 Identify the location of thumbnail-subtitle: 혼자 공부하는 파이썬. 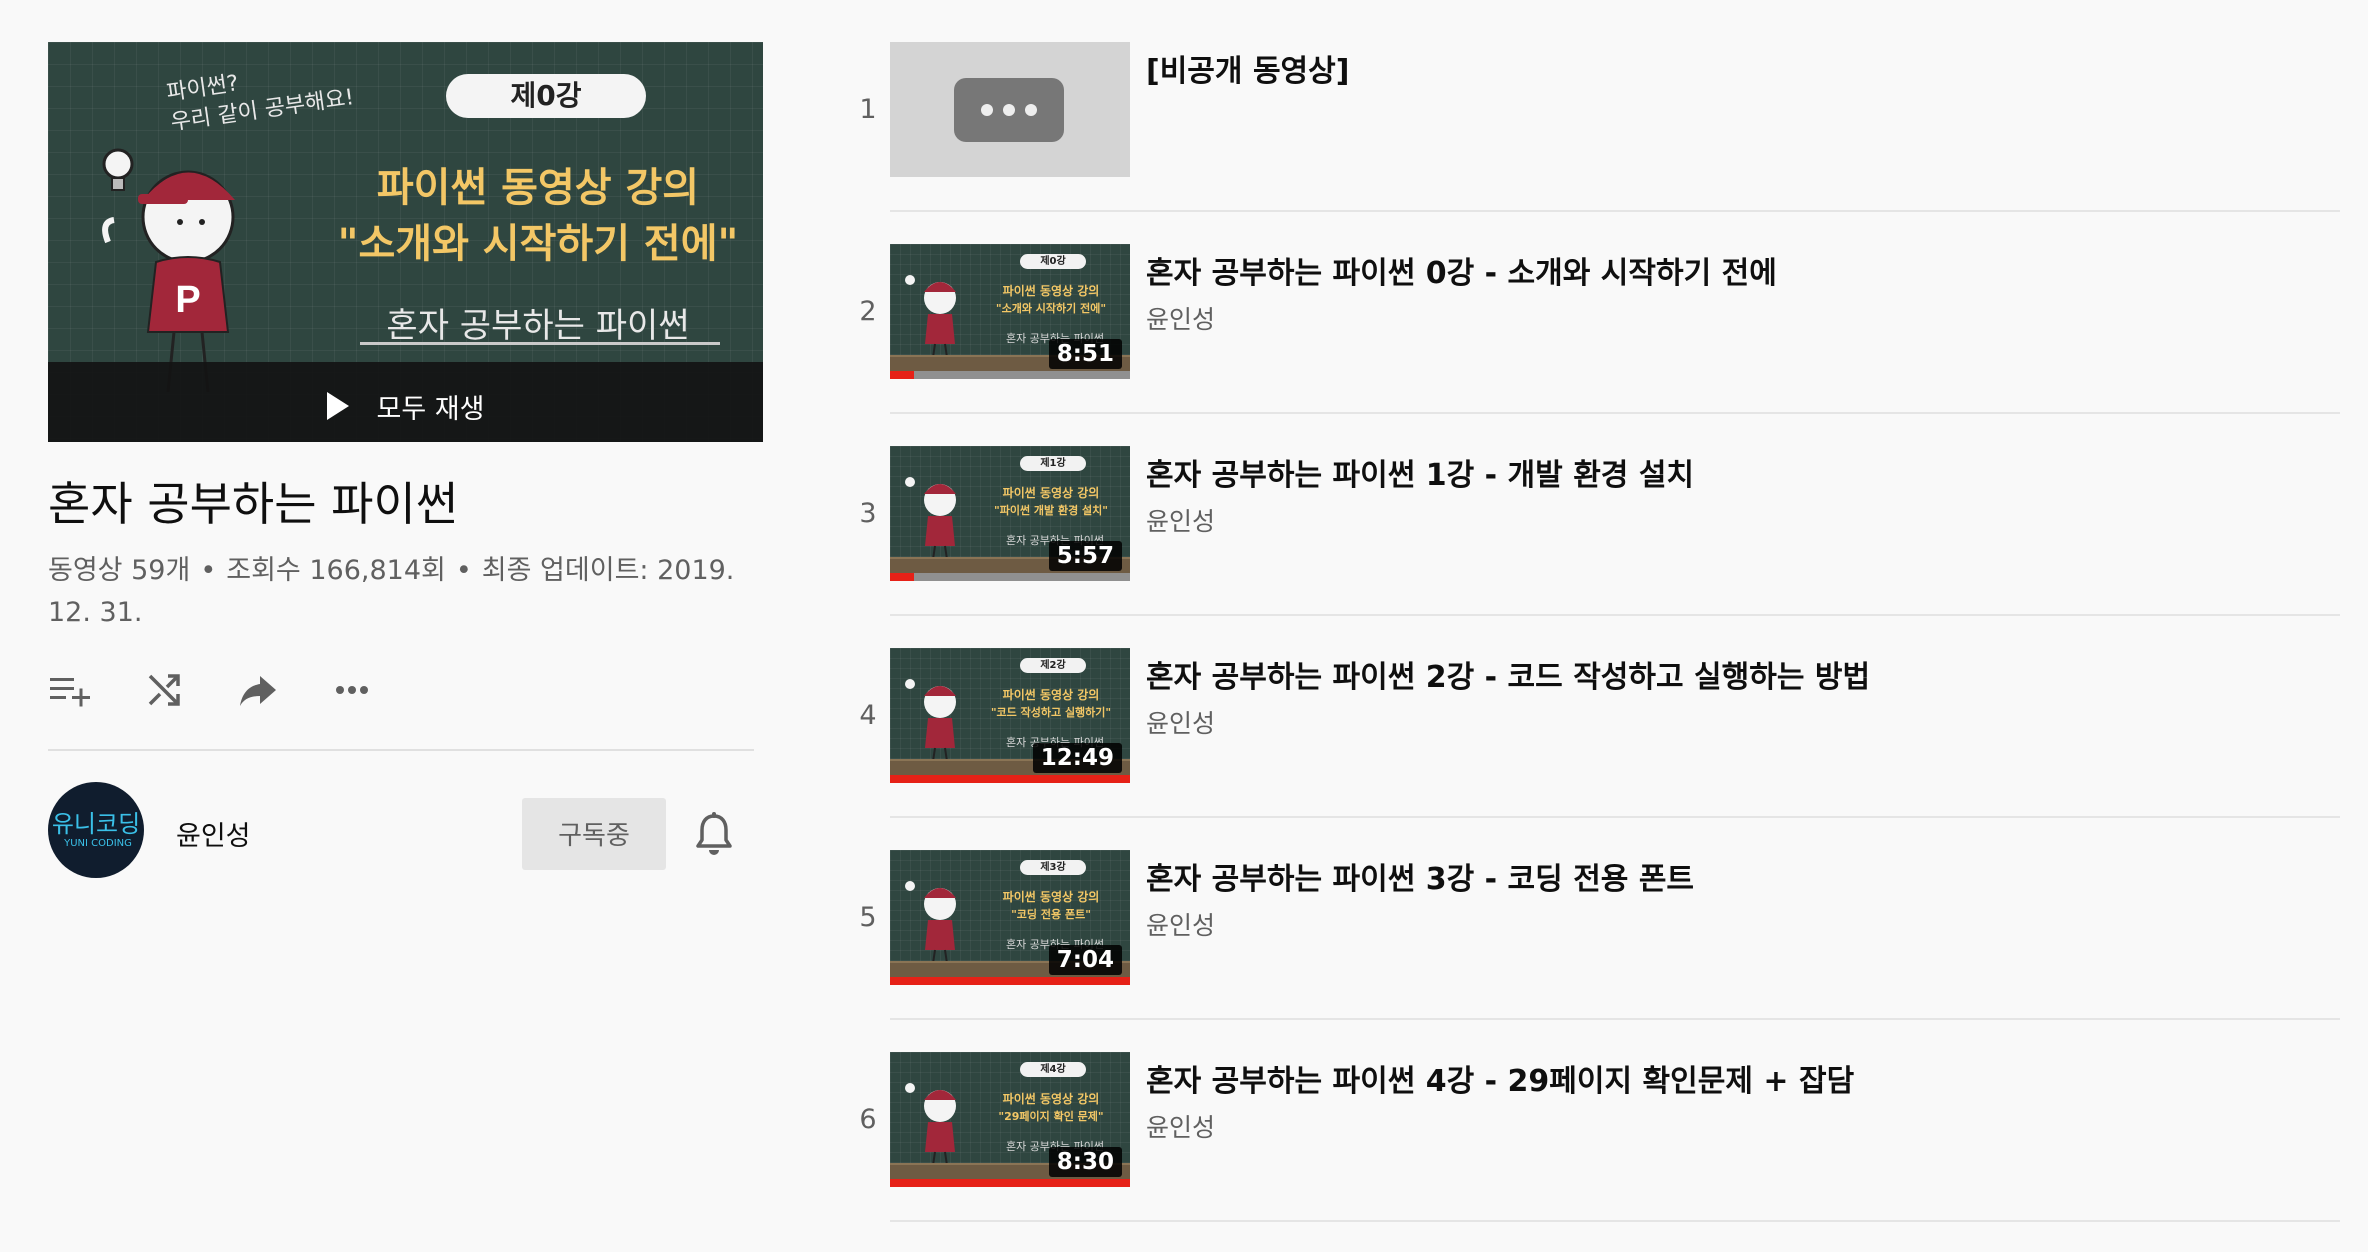
(538, 326).